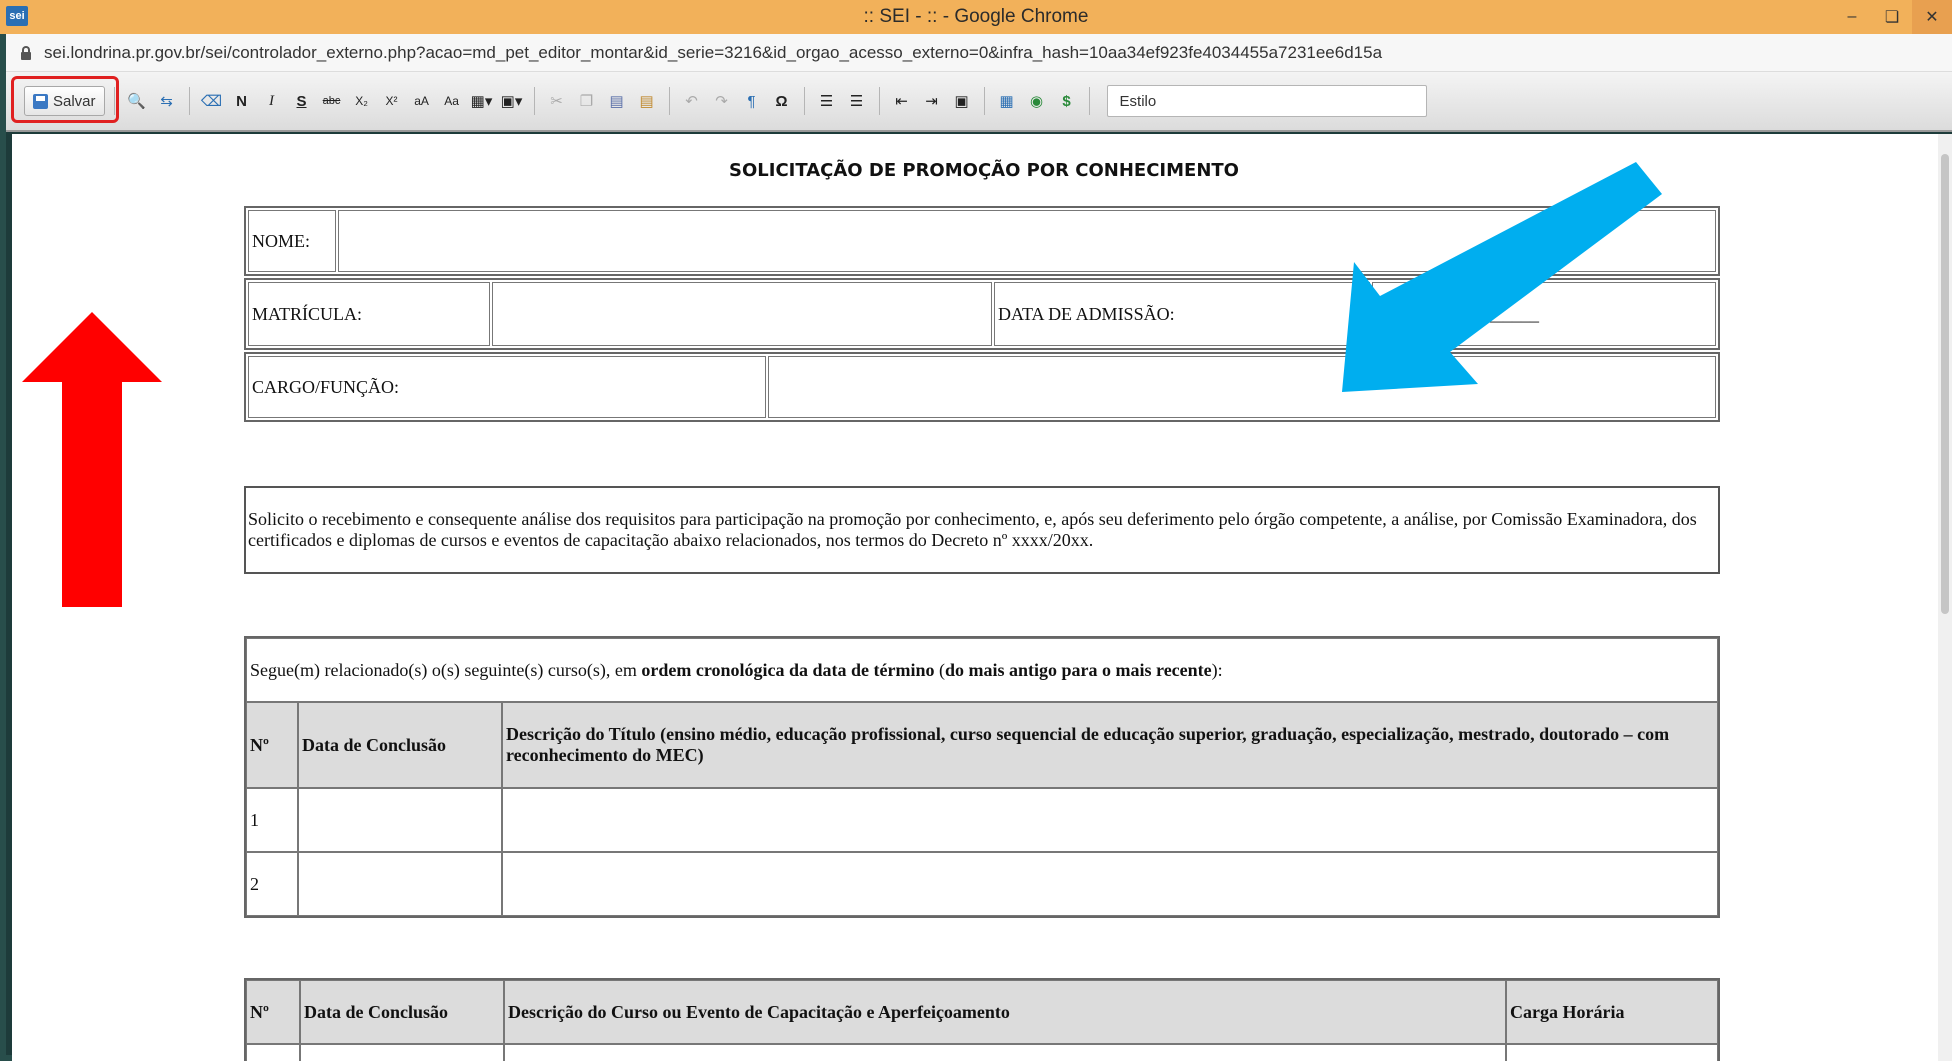  What do you see at coordinates (1852, 17) in the screenshot?
I see `minimize-icon: –` at bounding box center [1852, 17].